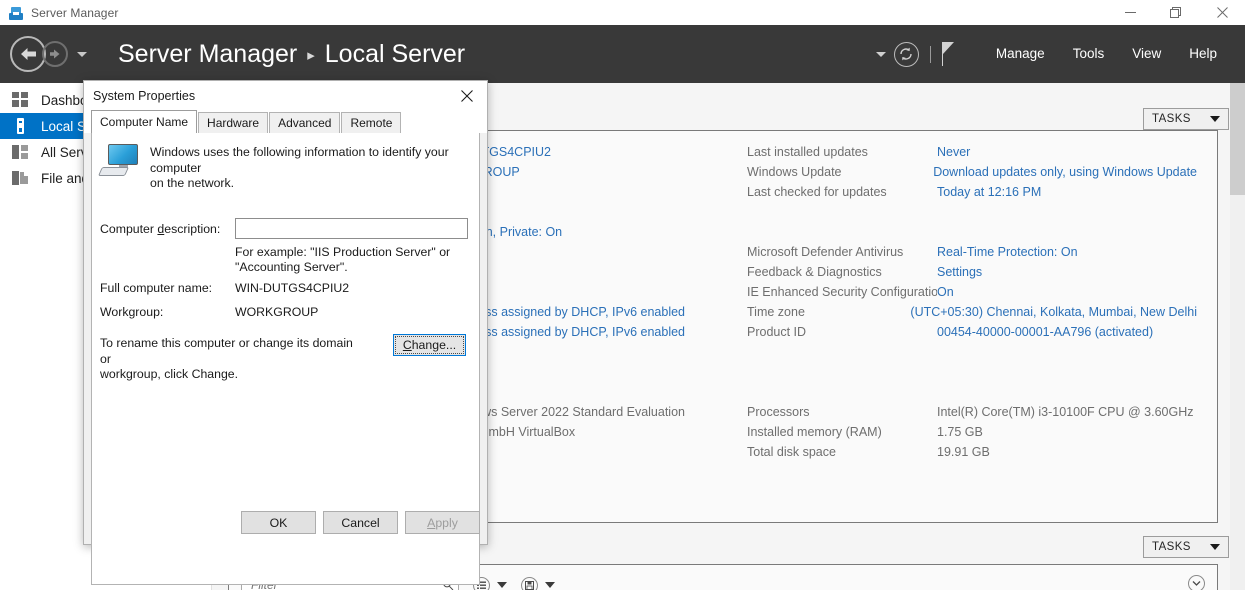  I want to click on header-toolbar: Manage Tools View Help, so click(1060, 54).